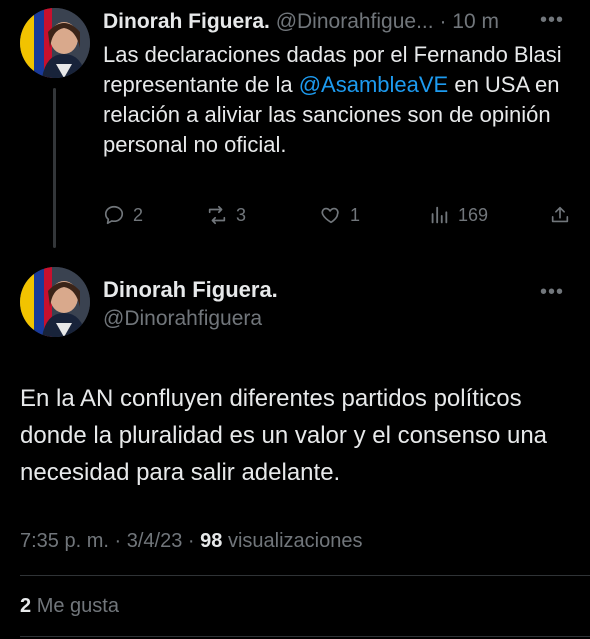  I want to click on views-count: 169, so click(473, 214).